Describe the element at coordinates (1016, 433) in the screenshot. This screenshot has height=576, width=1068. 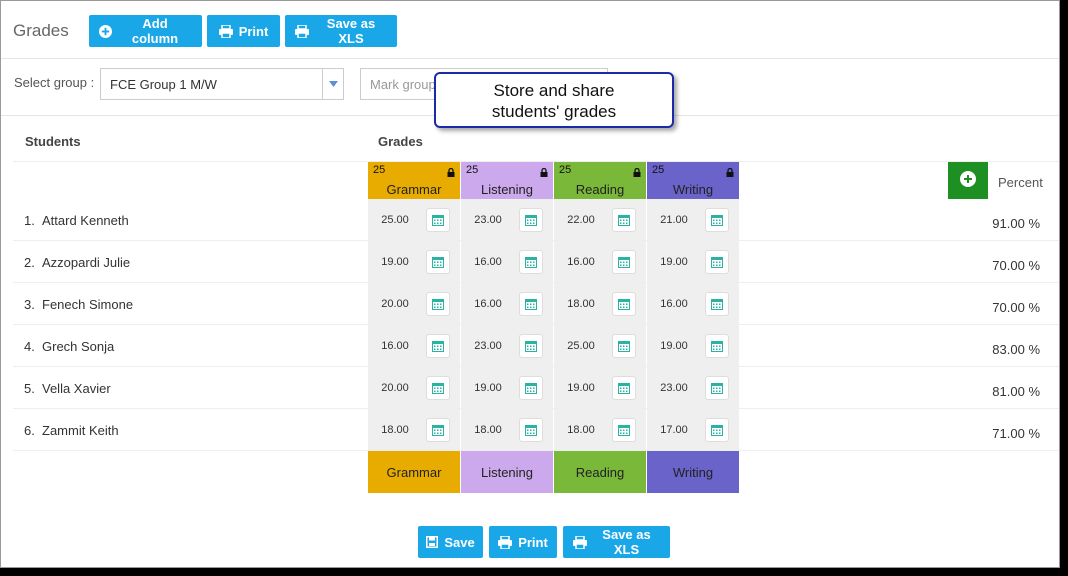
I see `student-percent: 71.00 %` at that location.